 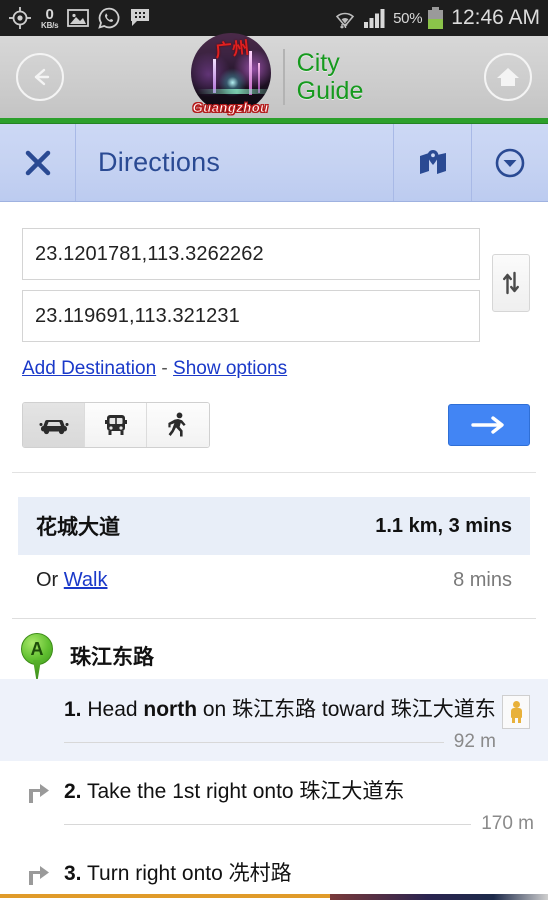 I want to click on status-bar-left-icons: 0 KB/s, so click(x=170, y=18).